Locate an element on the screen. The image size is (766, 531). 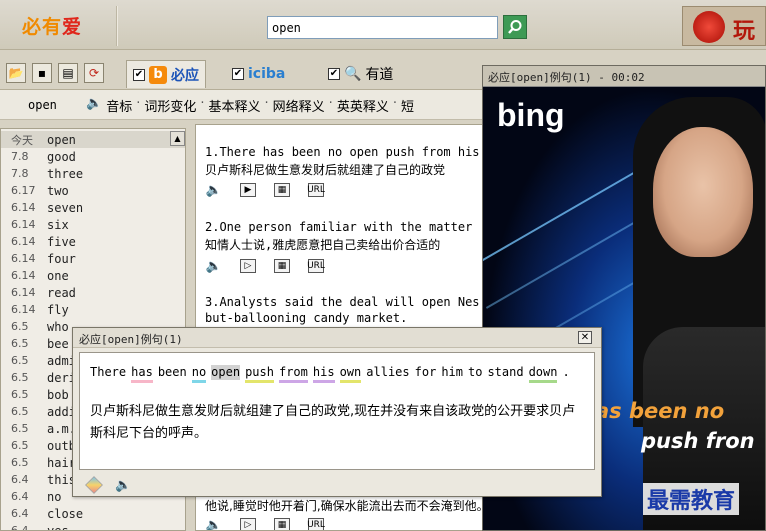
list-item: 6.14 fly is located at coordinates (93, 309).